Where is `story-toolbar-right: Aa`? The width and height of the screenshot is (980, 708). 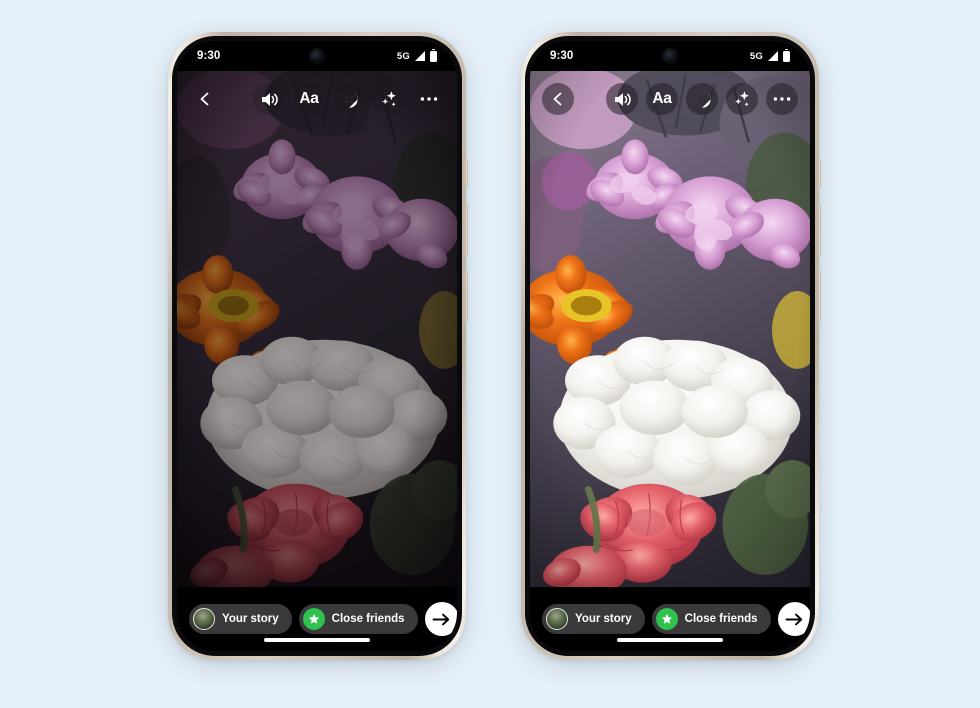 story-toolbar-right: Aa is located at coordinates (670, 99).